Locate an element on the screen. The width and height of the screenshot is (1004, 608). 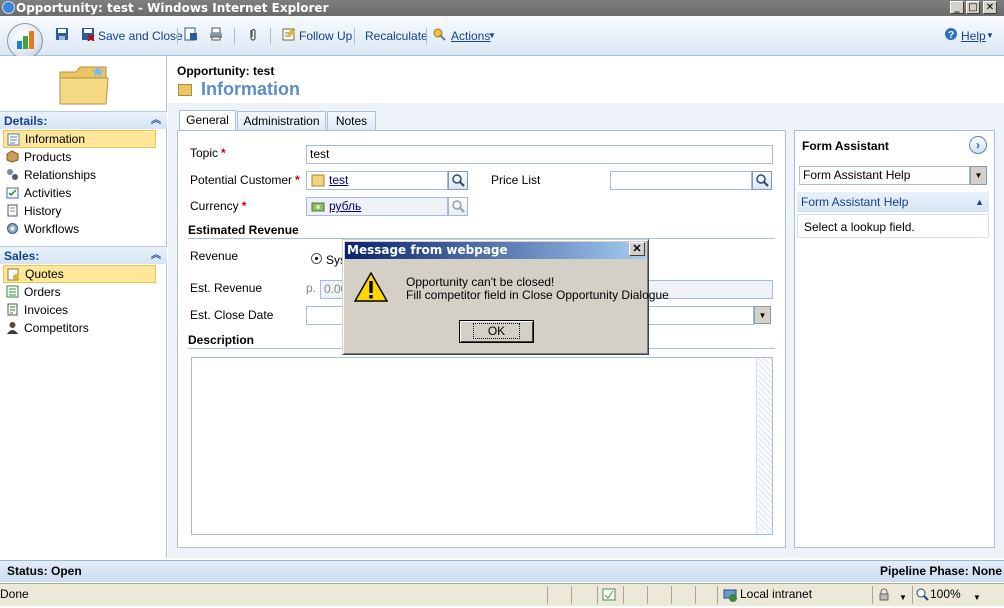
actions-icon is located at coordinates (439, 34).